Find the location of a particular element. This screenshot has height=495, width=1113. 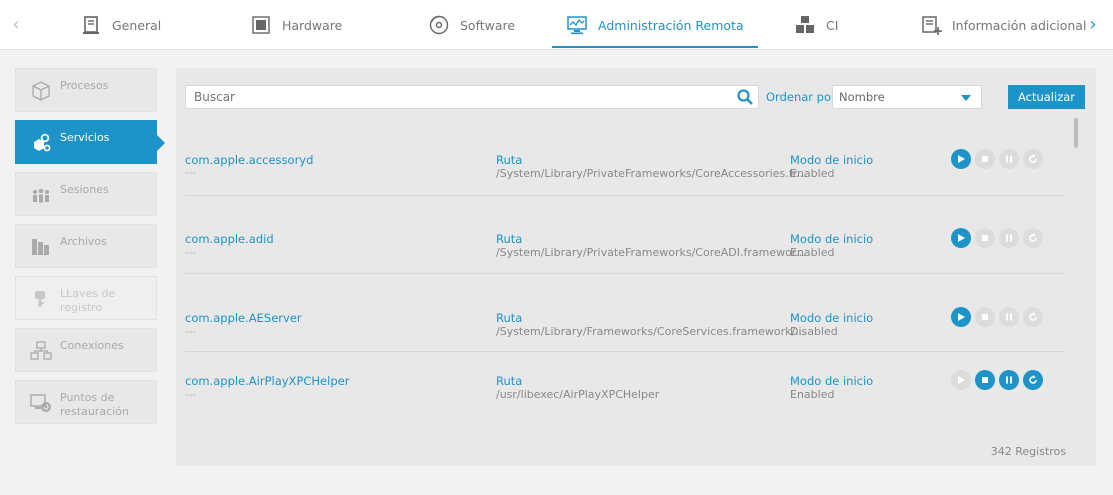

tab-informacion-adicional: Información adicional is located at coordinates (1003, 25).